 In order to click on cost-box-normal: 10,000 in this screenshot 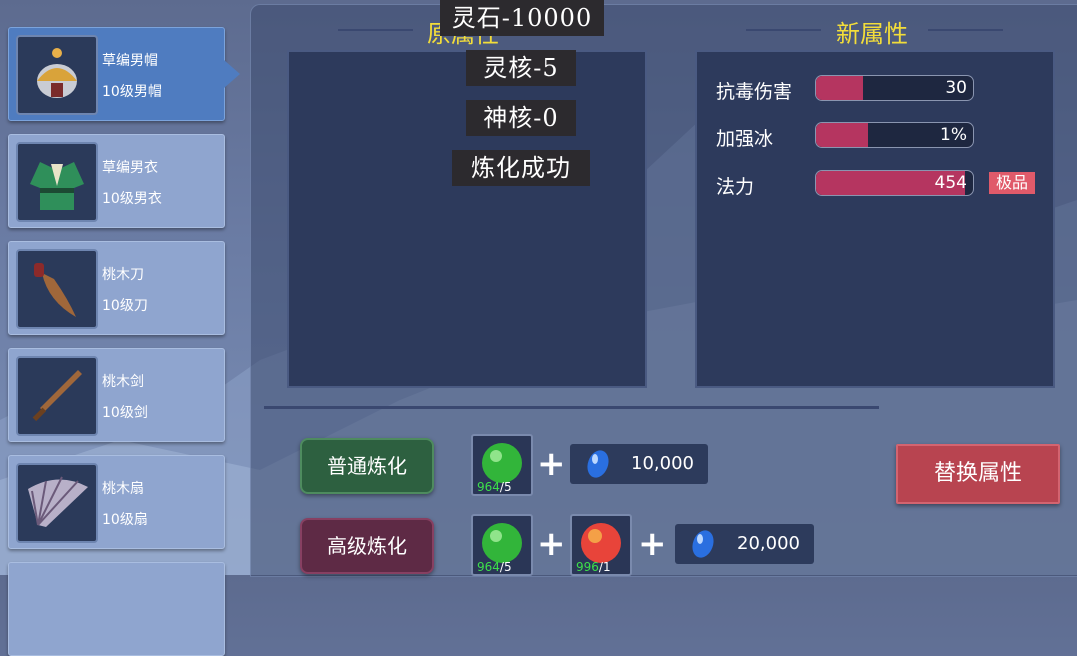, I will do `click(639, 464)`.